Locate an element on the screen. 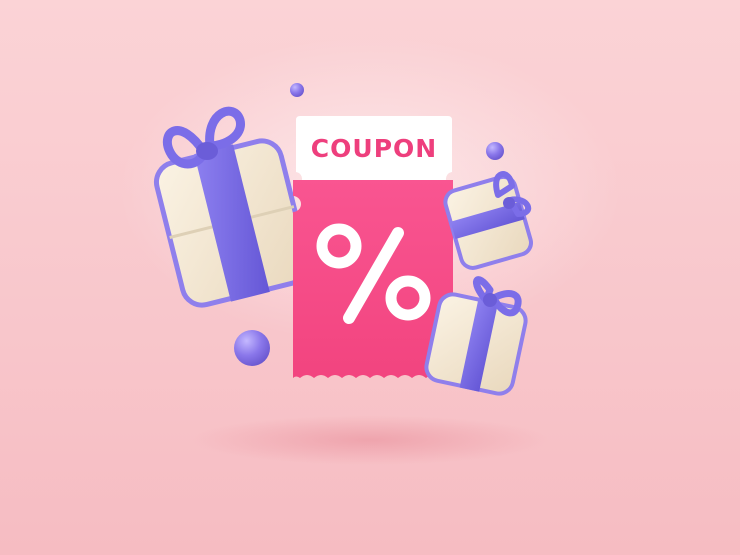  coupon-label: COUPON is located at coordinates (374, 148).